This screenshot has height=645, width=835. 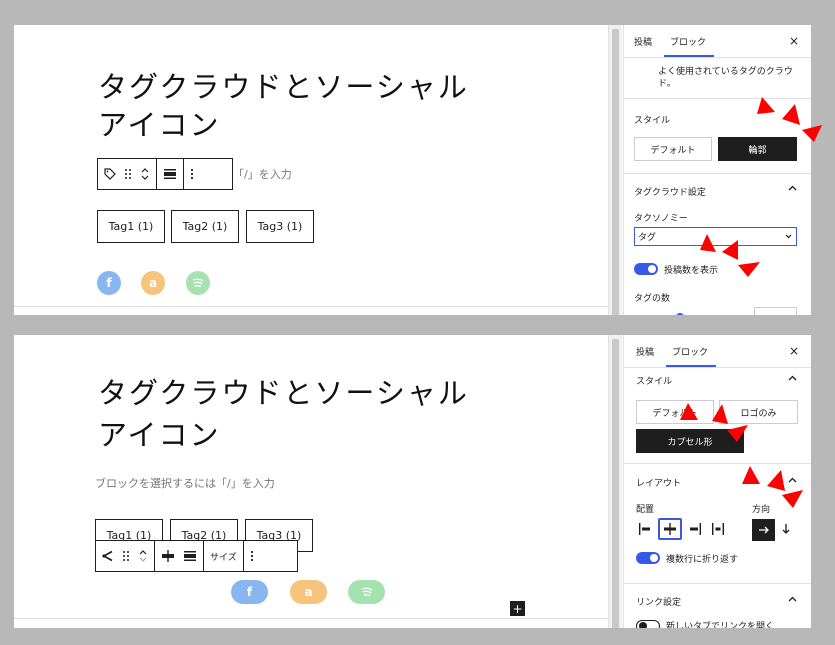 I want to click on annotation-arrows, so click(x=751, y=302).